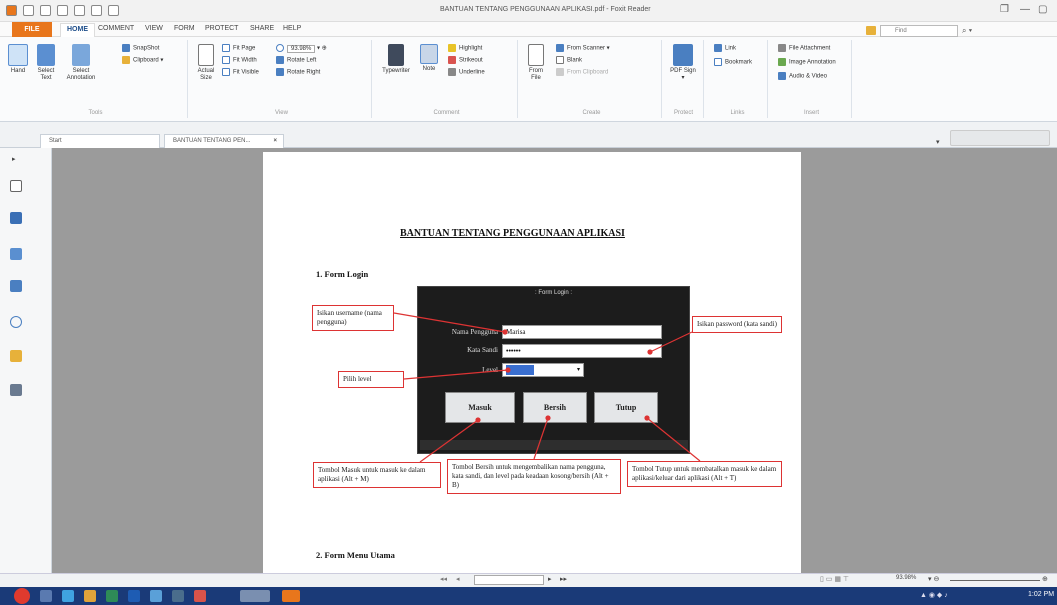 This screenshot has width=1057, height=605. Describe the element at coordinates (22, 596) in the screenshot. I see `start-icon` at that location.